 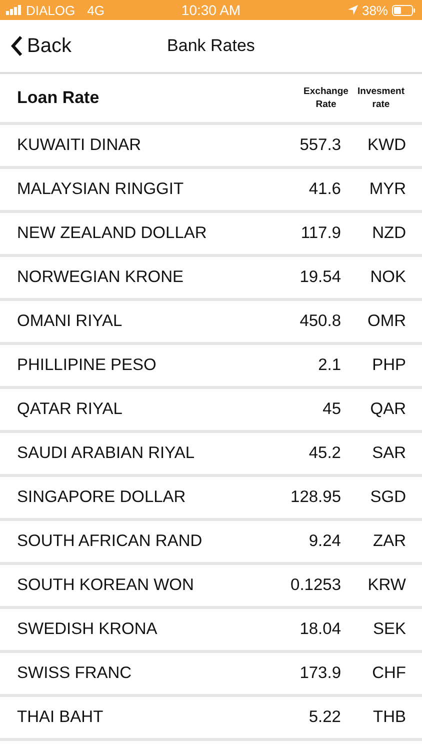 What do you see at coordinates (36, 46) in the screenshot?
I see `back-button: Back` at bounding box center [36, 46].